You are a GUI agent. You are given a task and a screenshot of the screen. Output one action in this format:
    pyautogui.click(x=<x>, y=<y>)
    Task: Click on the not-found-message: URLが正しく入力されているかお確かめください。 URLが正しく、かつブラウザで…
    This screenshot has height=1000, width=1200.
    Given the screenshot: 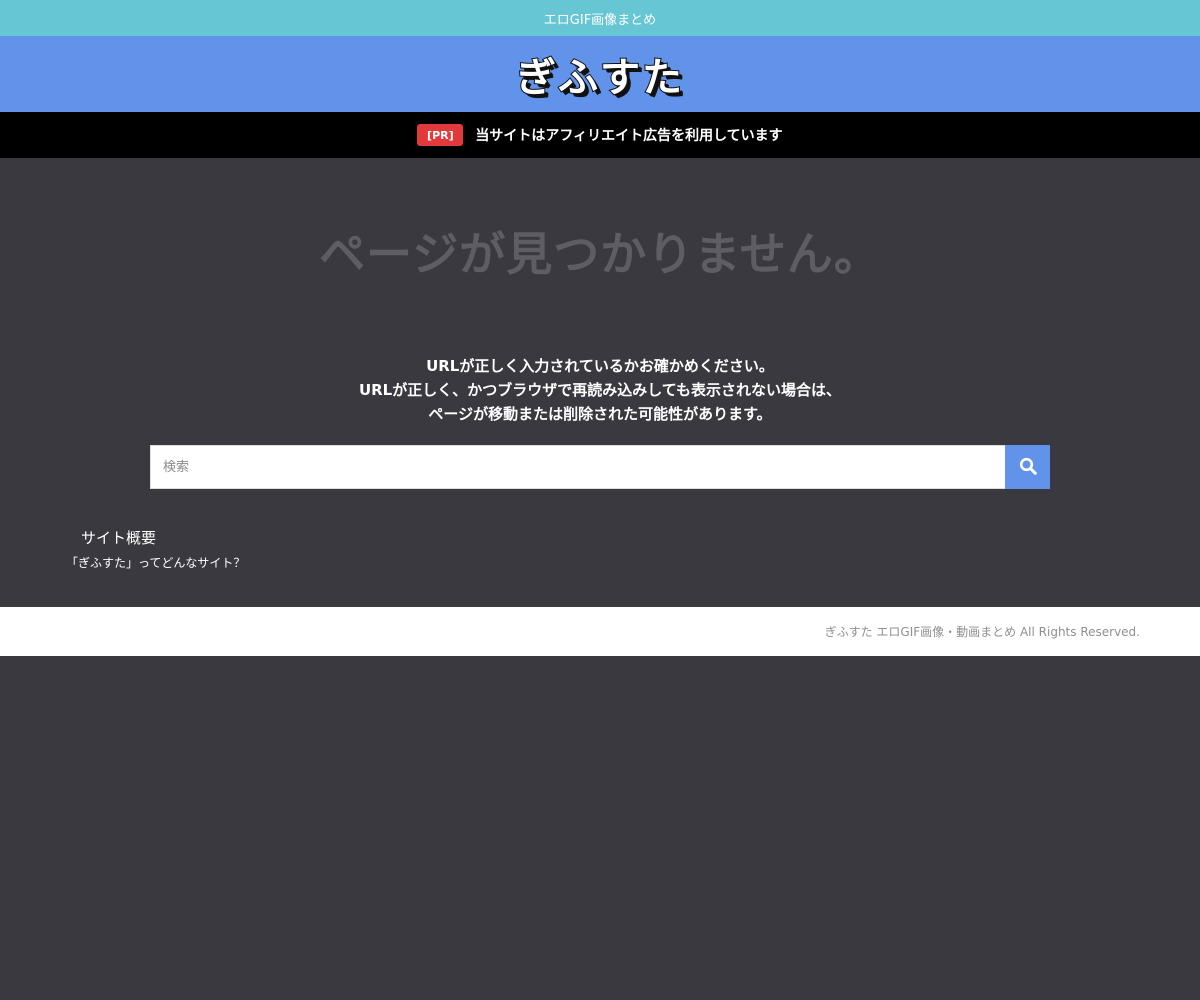 What is the action you would take?
    pyautogui.click(x=600, y=390)
    